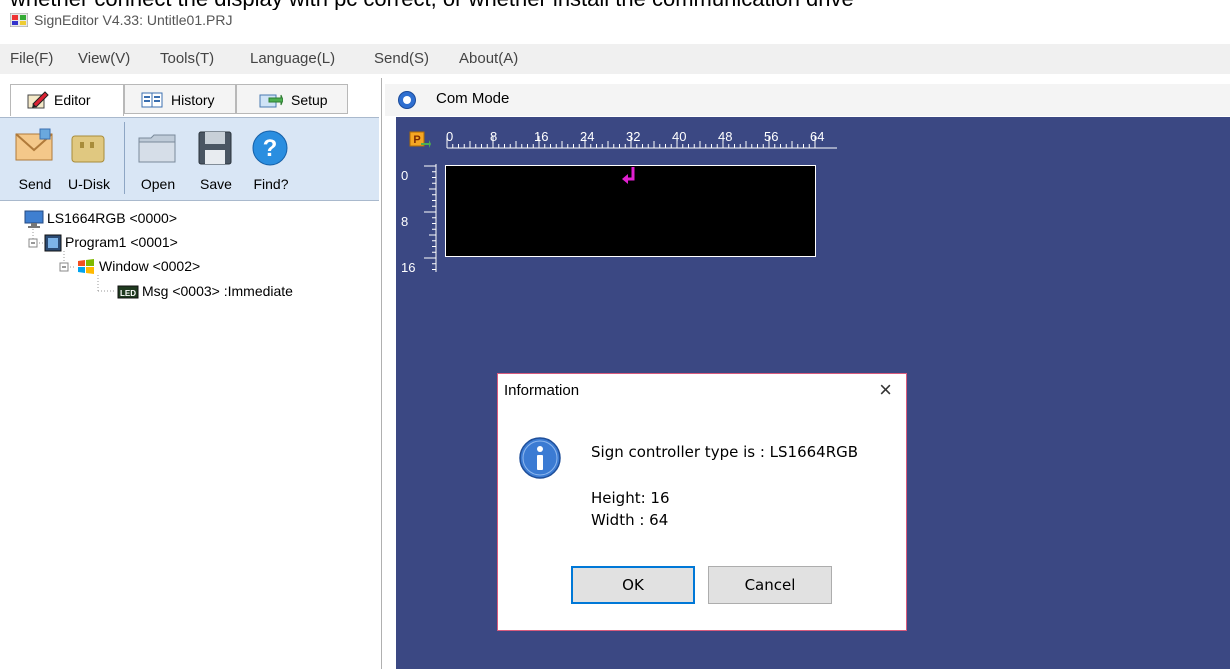 This screenshot has height=669, width=1230. What do you see at coordinates (34, 219) in the screenshot?
I see `monitor-icon` at bounding box center [34, 219].